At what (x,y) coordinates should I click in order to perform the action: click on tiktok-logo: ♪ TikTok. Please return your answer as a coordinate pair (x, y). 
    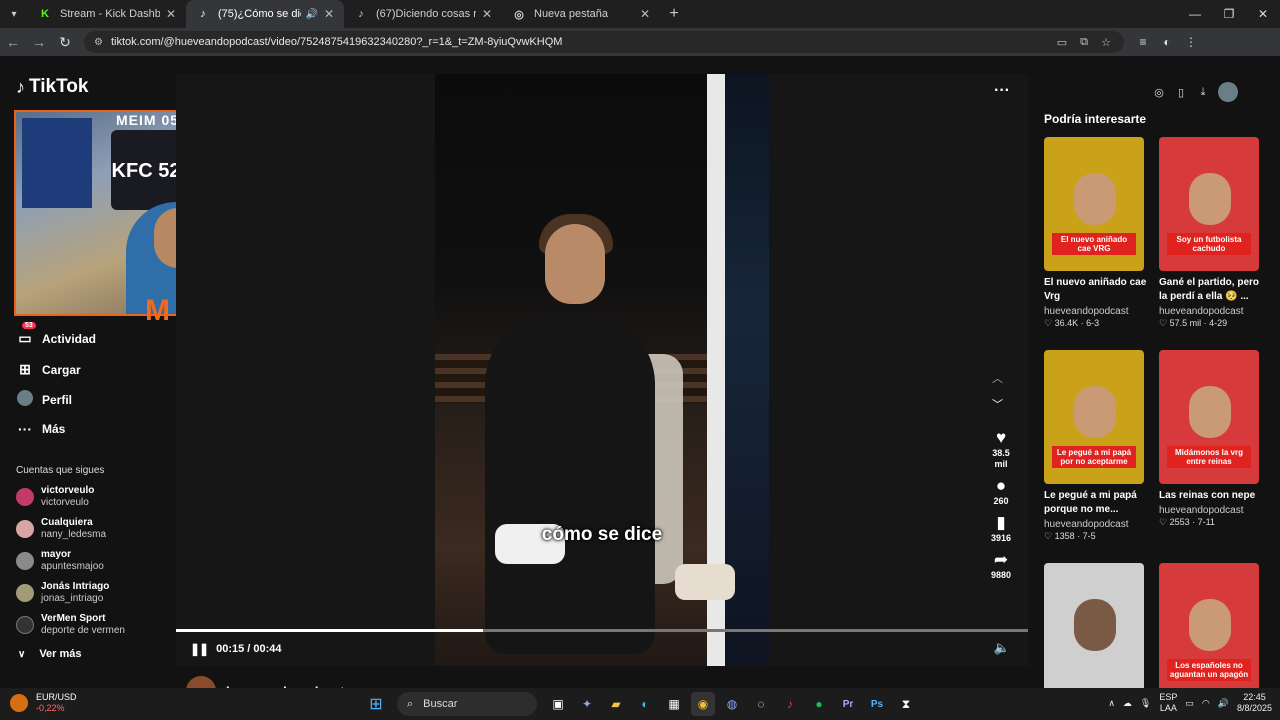
    Looking at the image, I should click on (52, 87).